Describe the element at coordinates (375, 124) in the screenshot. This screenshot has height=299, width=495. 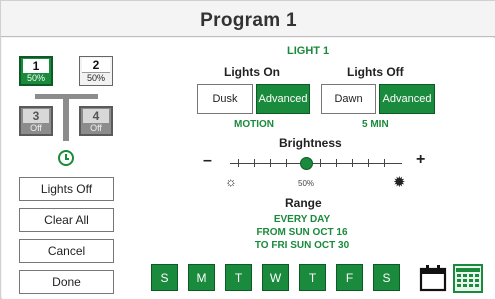
I see `lights-off-mode: 5 MIN` at that location.